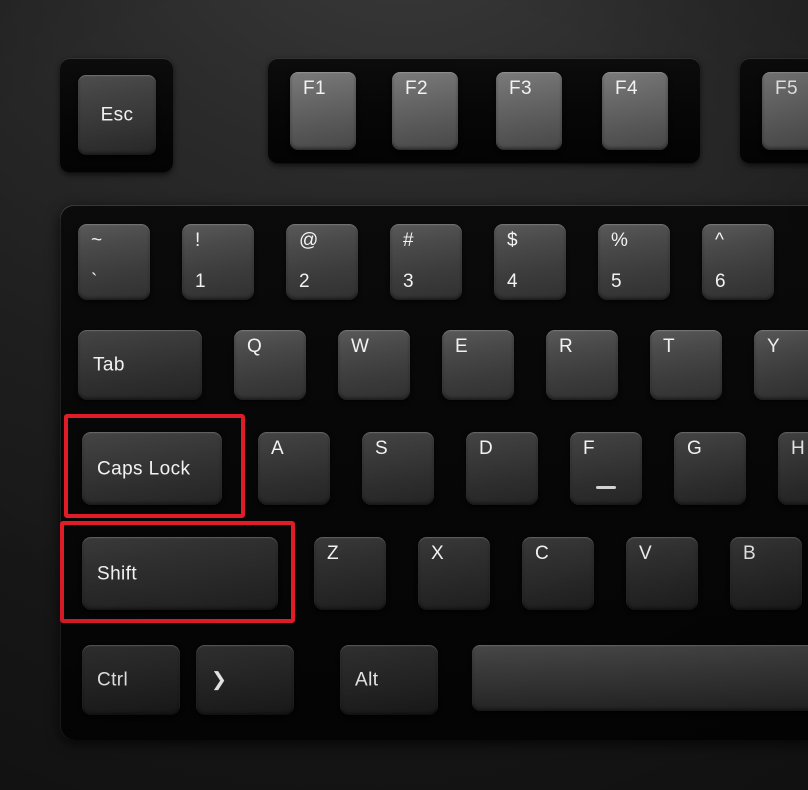 The image size is (808, 790). Describe the element at coordinates (462, 346) in the screenshot. I see `key-e-label: E` at that location.